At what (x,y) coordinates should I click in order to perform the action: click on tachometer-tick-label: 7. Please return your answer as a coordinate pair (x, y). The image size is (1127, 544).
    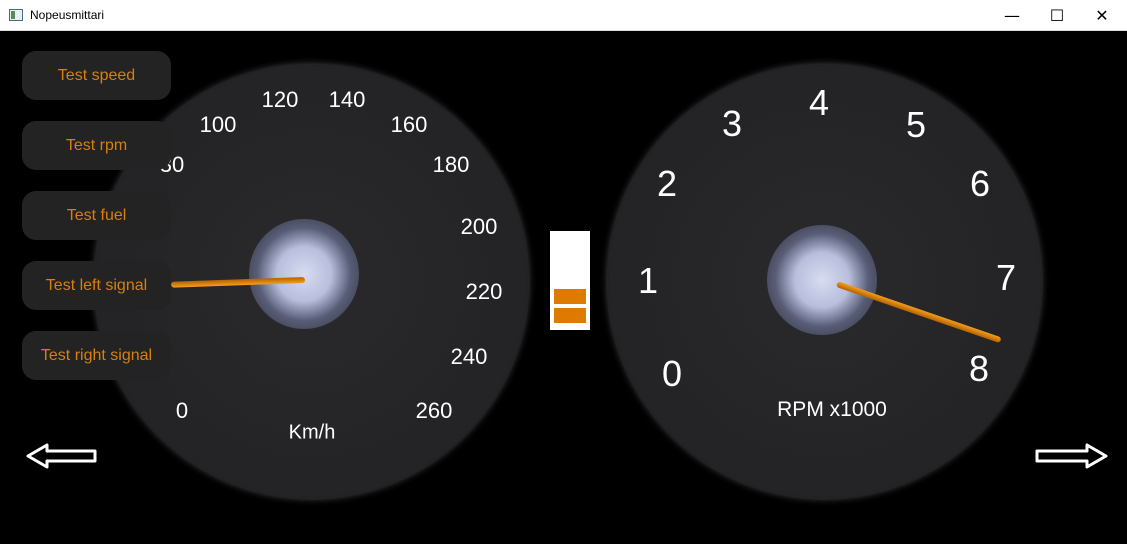
    Looking at the image, I should click on (1006, 277).